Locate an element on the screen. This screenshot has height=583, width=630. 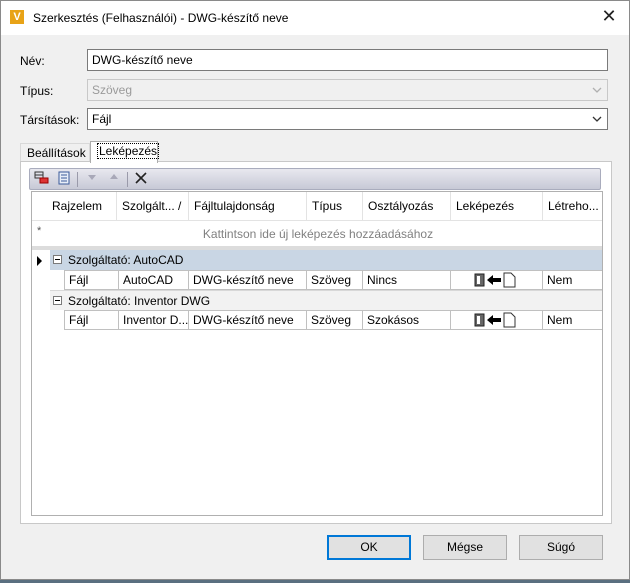
cancel-button: Mégse is located at coordinates (465, 547).